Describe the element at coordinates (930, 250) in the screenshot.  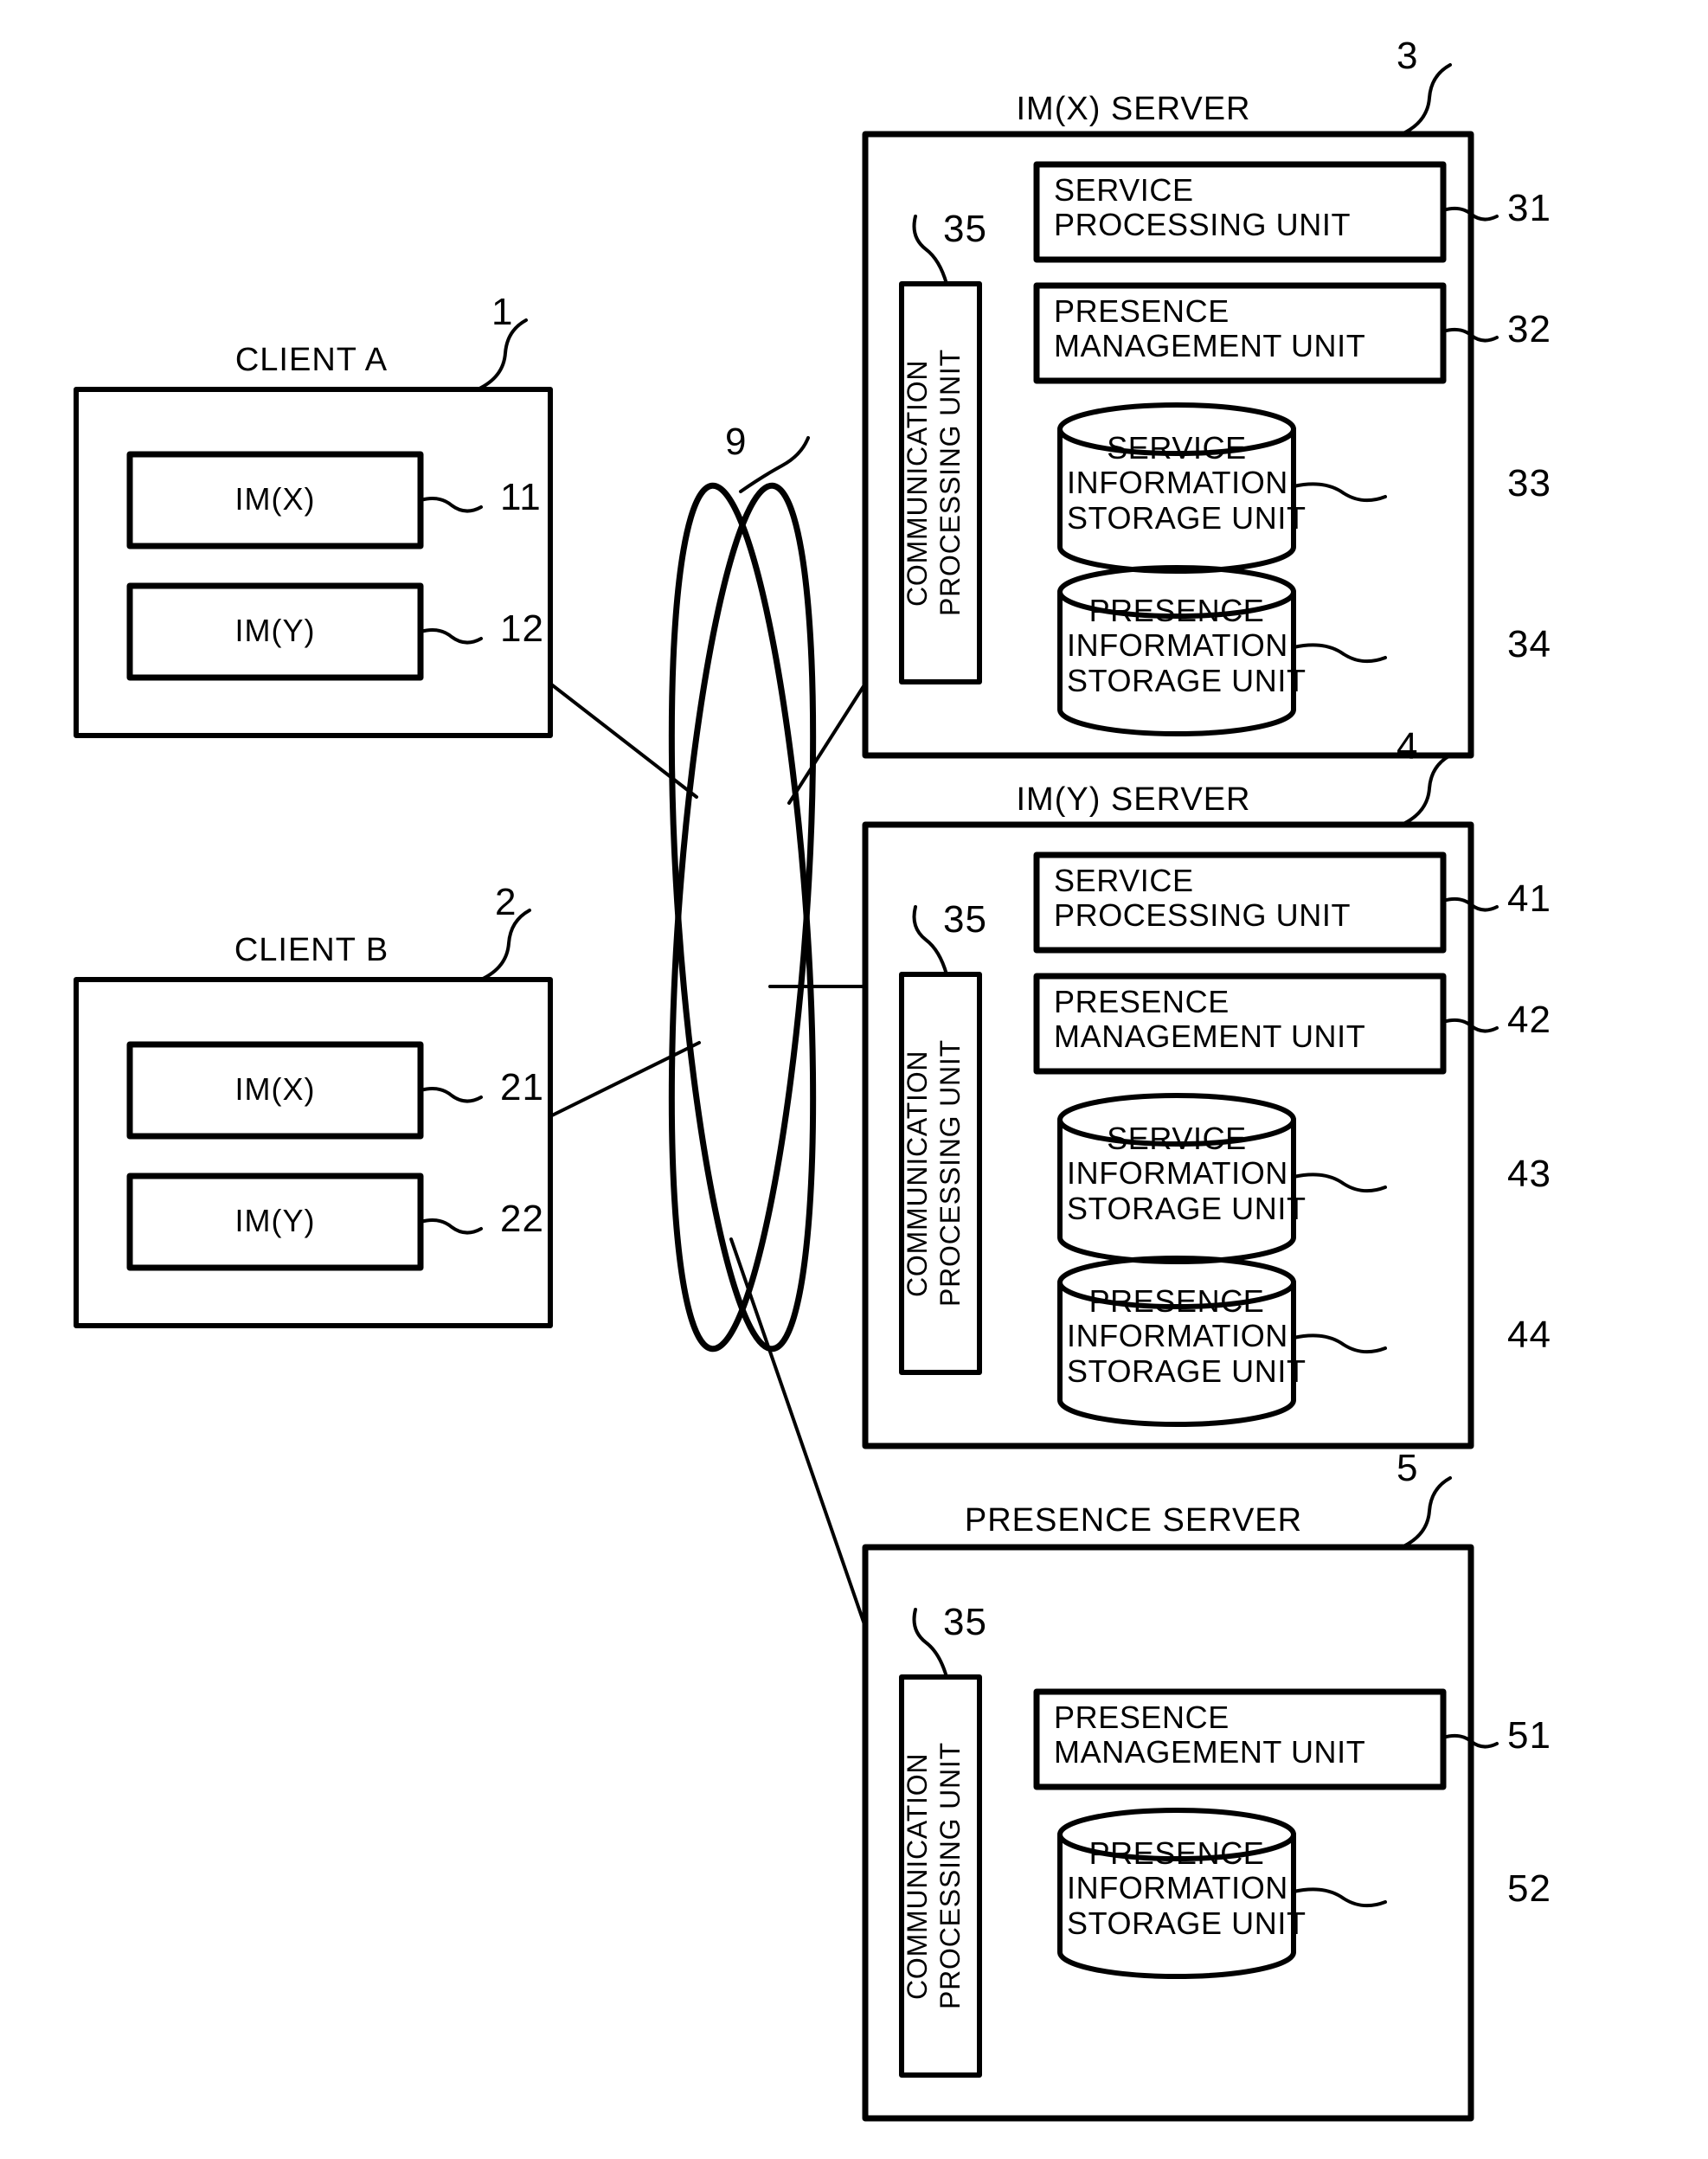
I see `leader-35-imx` at that location.